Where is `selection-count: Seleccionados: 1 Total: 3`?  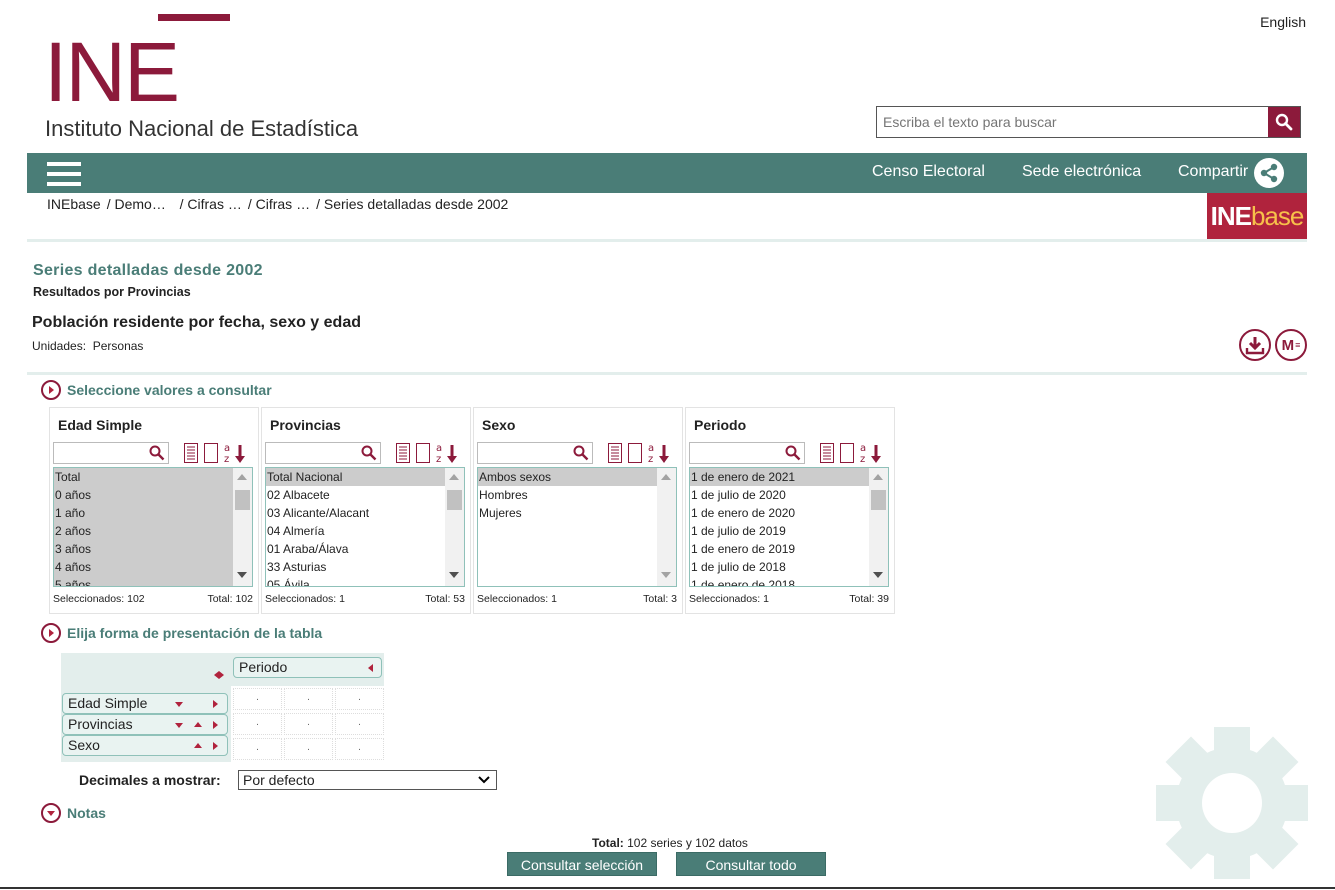 selection-count: Seleccionados: 1 Total: 3 is located at coordinates (577, 599).